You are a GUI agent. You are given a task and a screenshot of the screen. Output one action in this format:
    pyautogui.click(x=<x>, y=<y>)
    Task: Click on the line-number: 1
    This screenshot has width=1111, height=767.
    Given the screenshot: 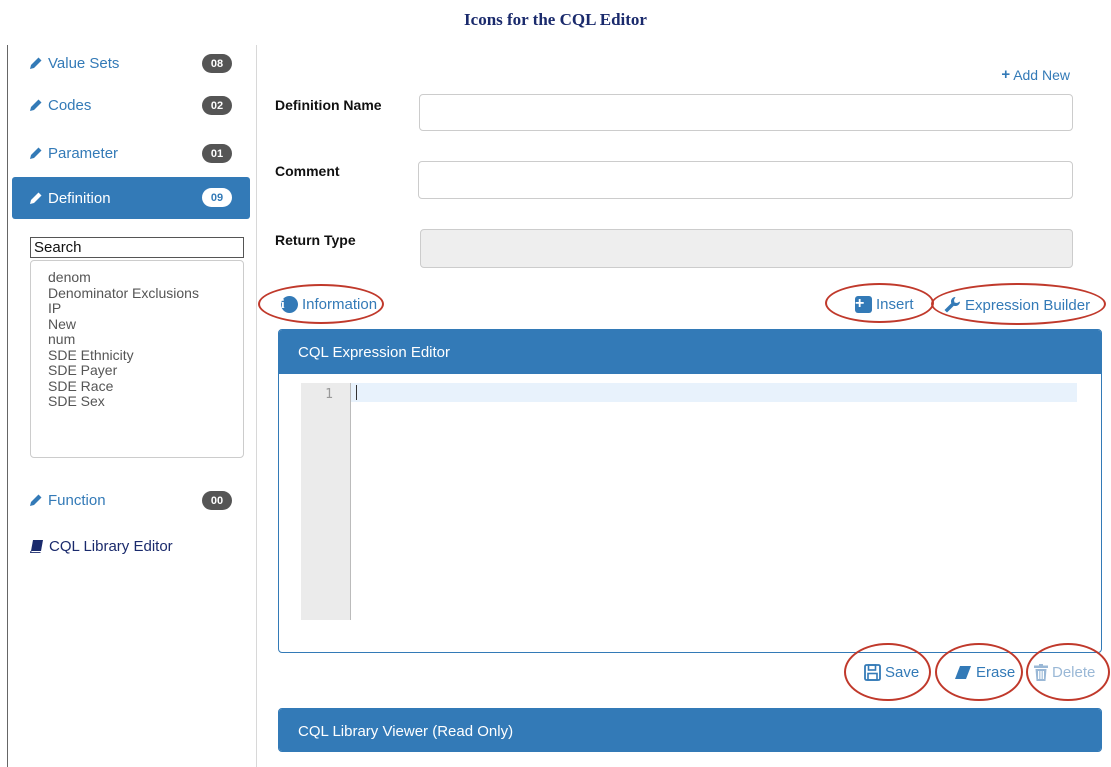 What is the action you would take?
    pyautogui.click(x=329, y=394)
    